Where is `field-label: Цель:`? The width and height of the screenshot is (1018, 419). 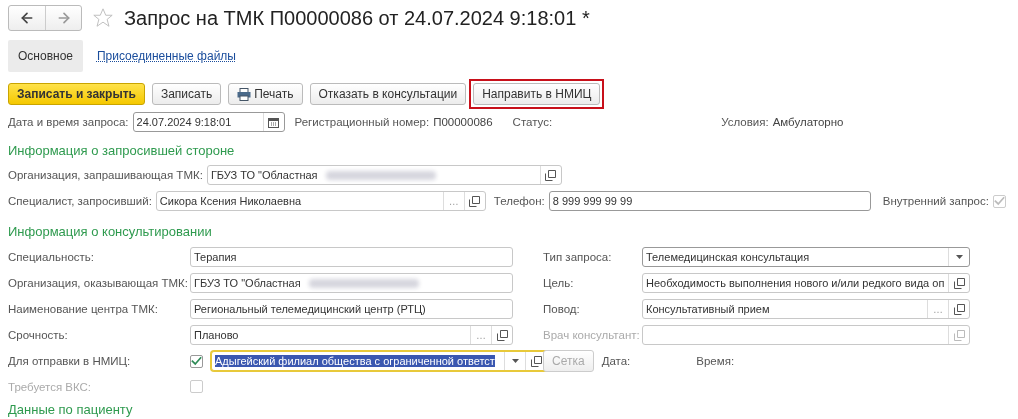 field-label: Цель: is located at coordinates (559, 283).